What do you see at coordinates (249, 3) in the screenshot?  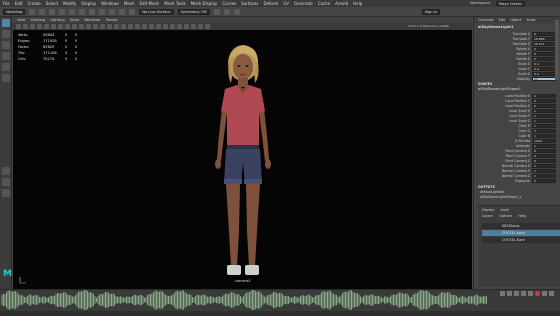 I see `menu-surfaces: Surfaces` at bounding box center [249, 3].